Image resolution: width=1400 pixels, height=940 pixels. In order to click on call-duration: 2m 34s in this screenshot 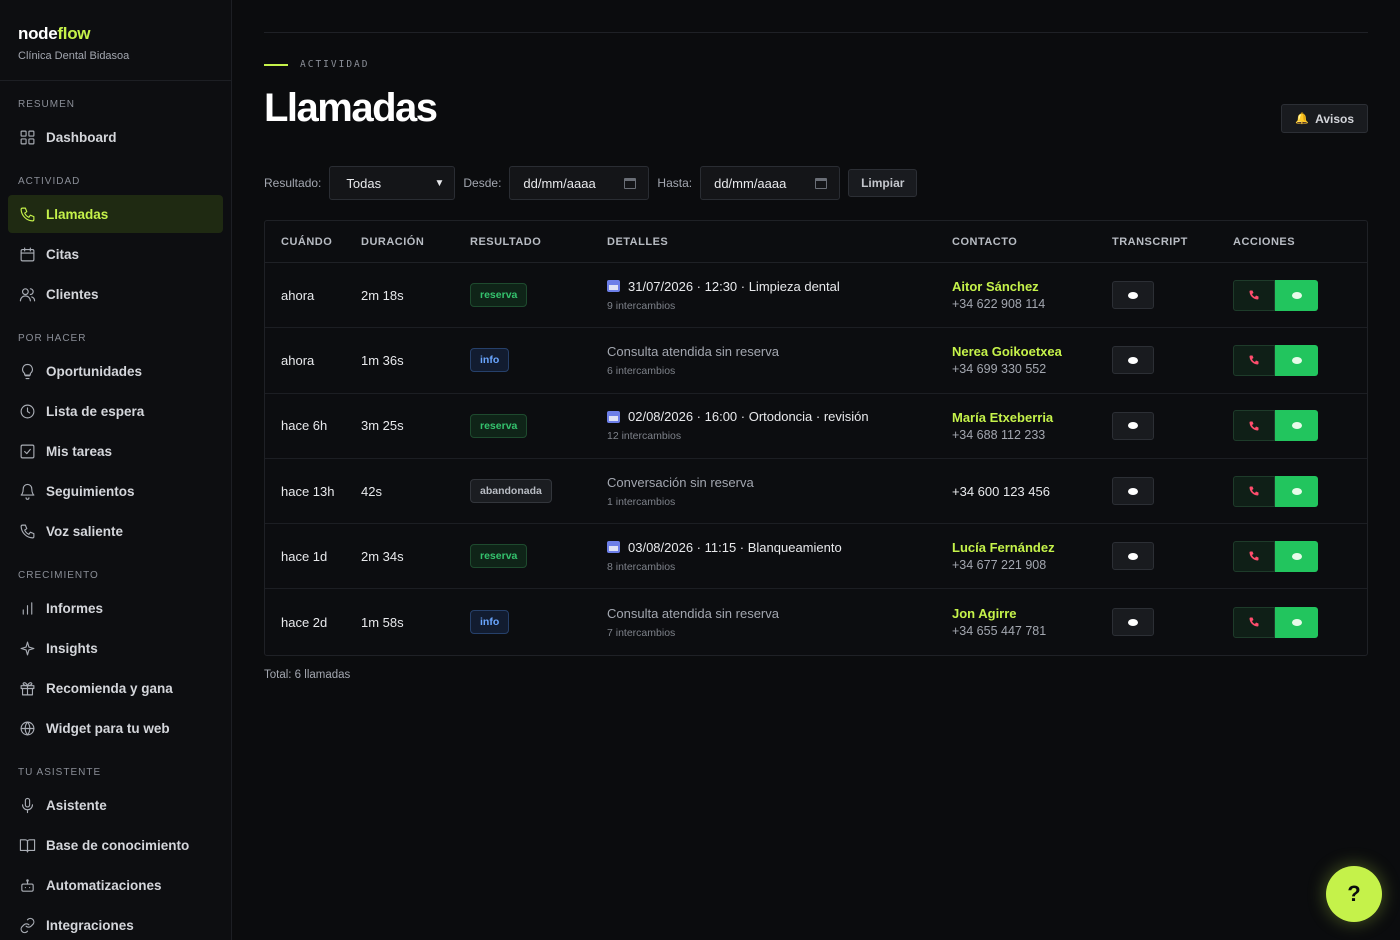, I will do `click(382, 556)`.